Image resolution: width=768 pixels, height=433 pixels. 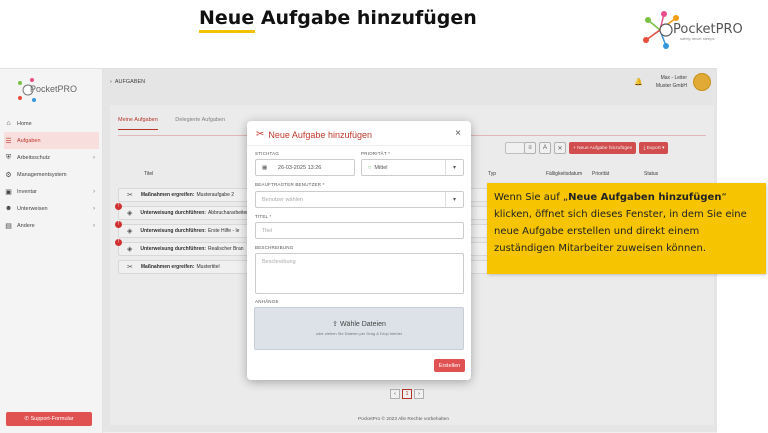 What do you see at coordinates (8, 192) in the screenshot?
I see `box-icon: ▣` at bounding box center [8, 192].